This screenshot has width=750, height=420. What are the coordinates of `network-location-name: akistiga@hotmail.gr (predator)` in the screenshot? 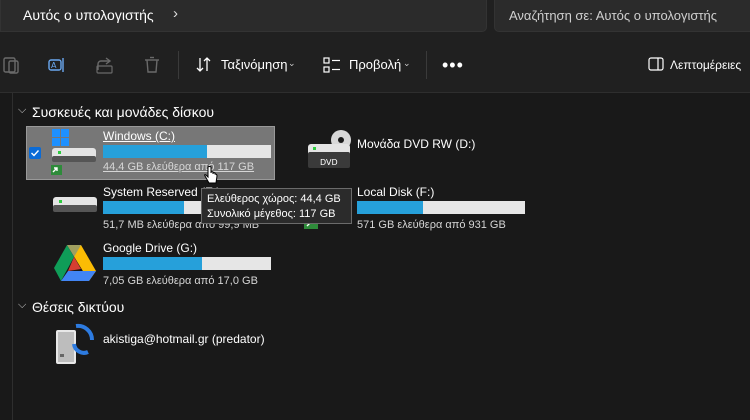 It's located at (184, 339).